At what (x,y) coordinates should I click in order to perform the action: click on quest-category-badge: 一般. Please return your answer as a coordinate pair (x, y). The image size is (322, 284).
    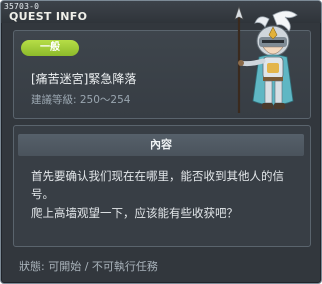
    Looking at the image, I should click on (50, 48).